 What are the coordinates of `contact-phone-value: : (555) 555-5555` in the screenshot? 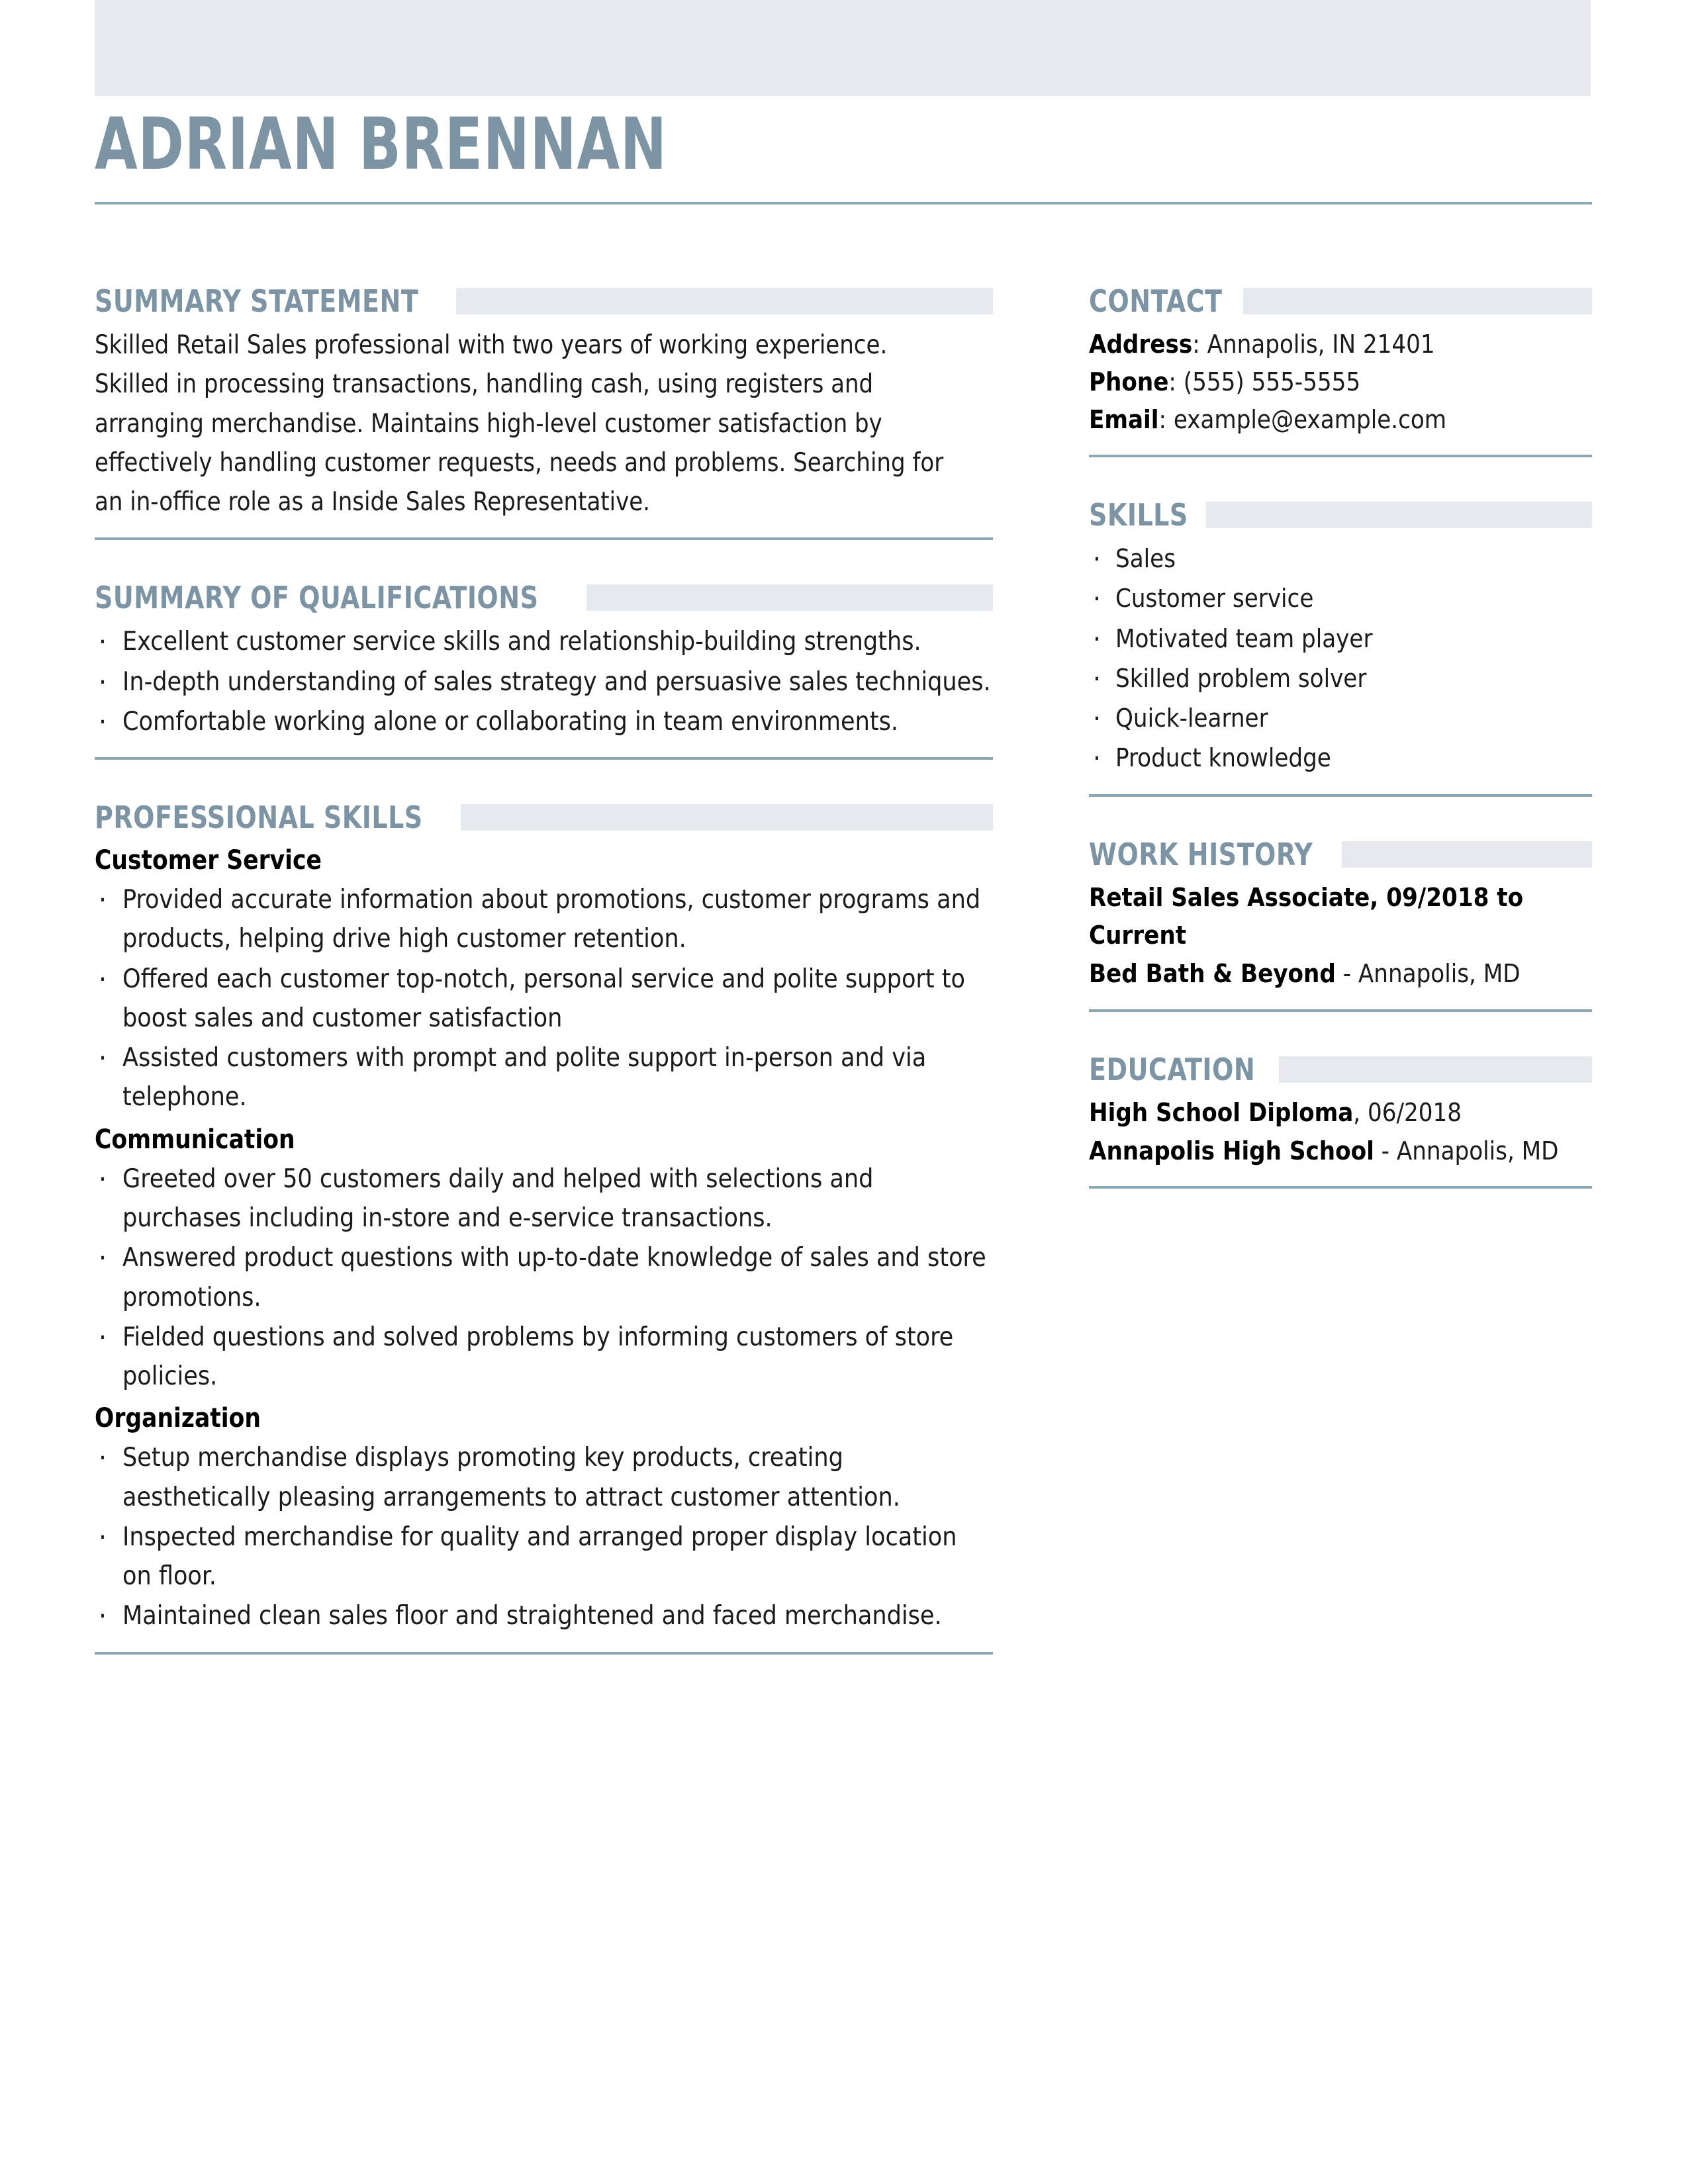 It's located at (1264, 381).